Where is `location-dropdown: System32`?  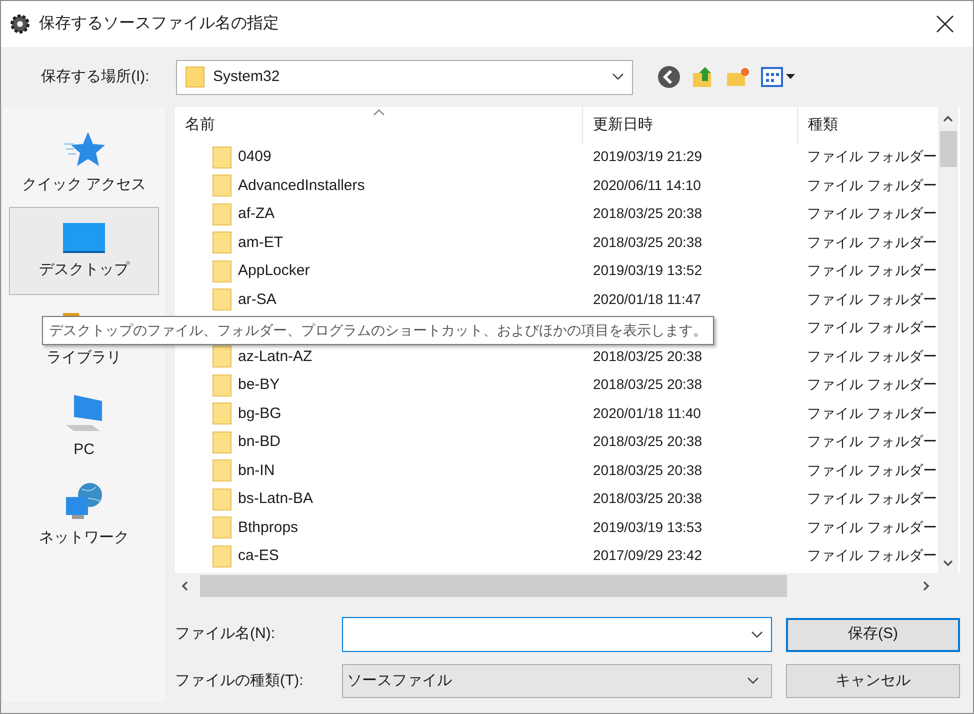 location-dropdown: System32 is located at coordinates (404, 77).